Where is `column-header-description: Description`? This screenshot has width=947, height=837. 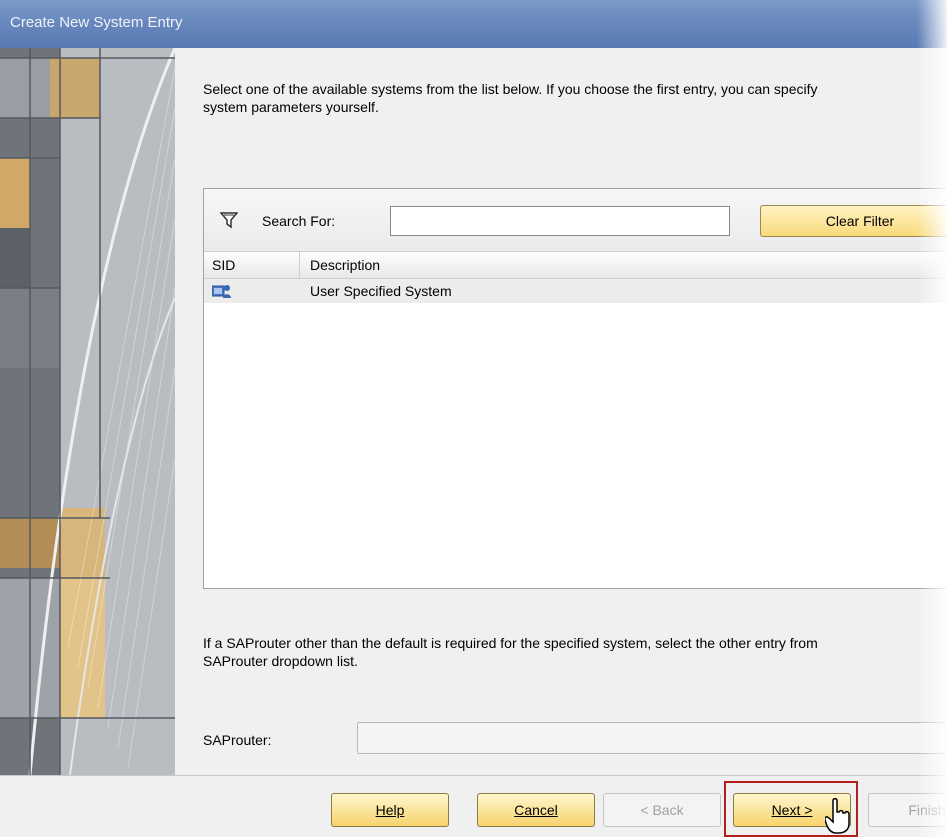 column-header-description: Description is located at coordinates (345, 265).